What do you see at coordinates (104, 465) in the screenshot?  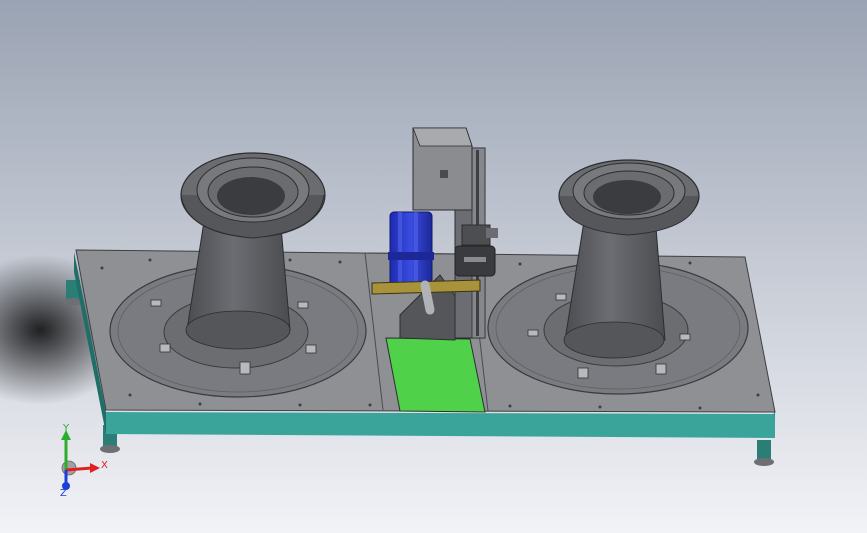 I see `x-axis-label: X` at bounding box center [104, 465].